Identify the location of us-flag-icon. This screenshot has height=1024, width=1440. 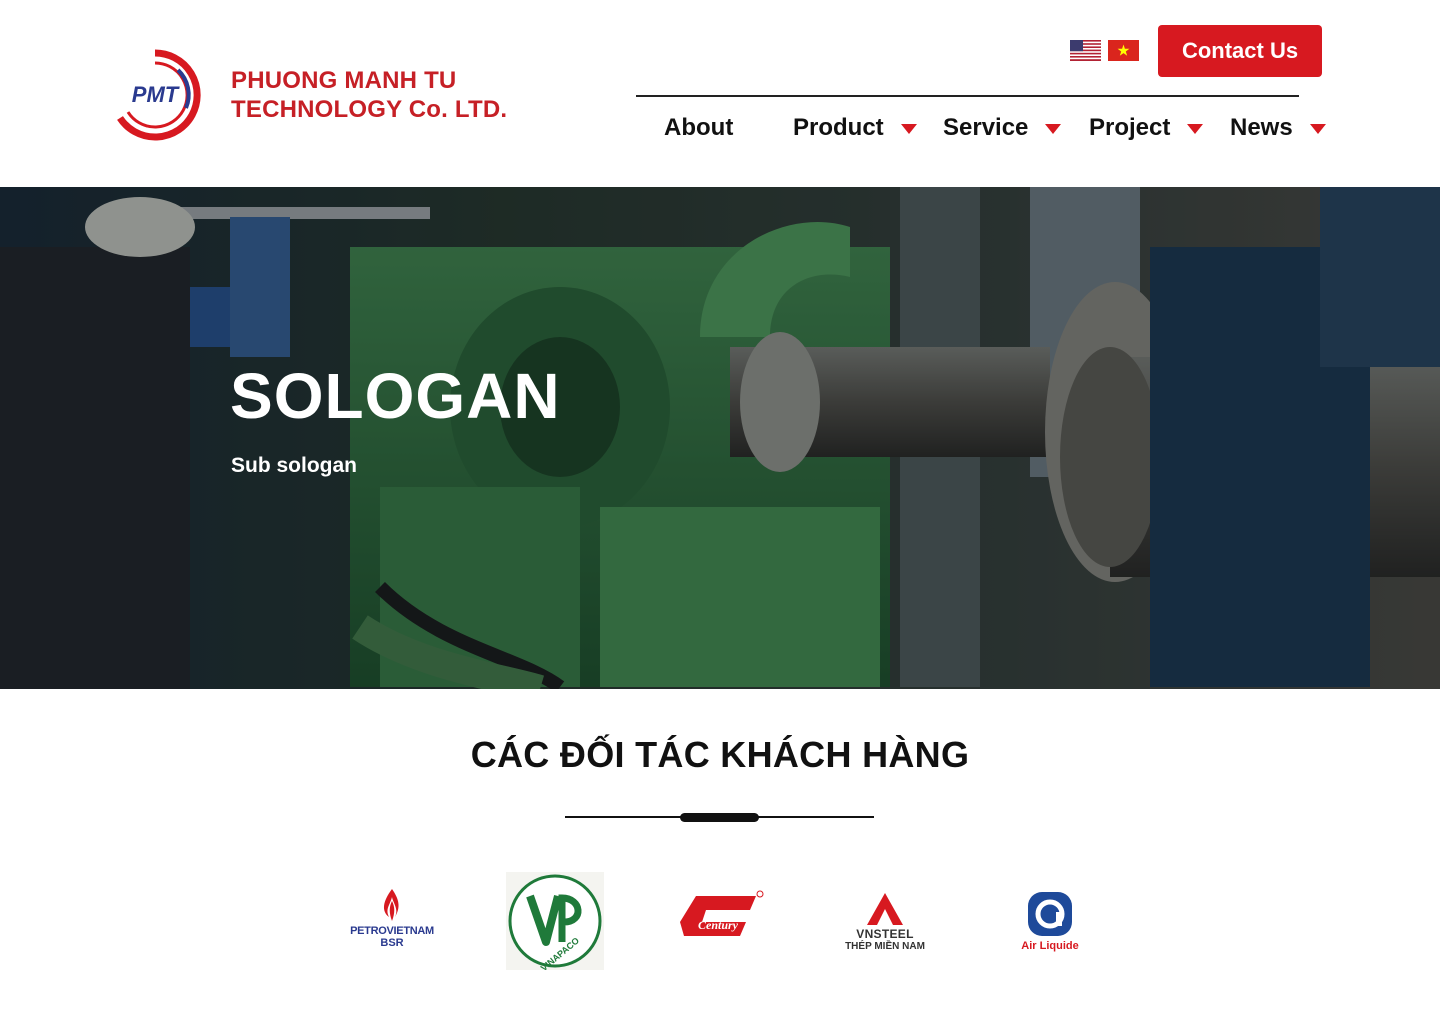
(1085, 50).